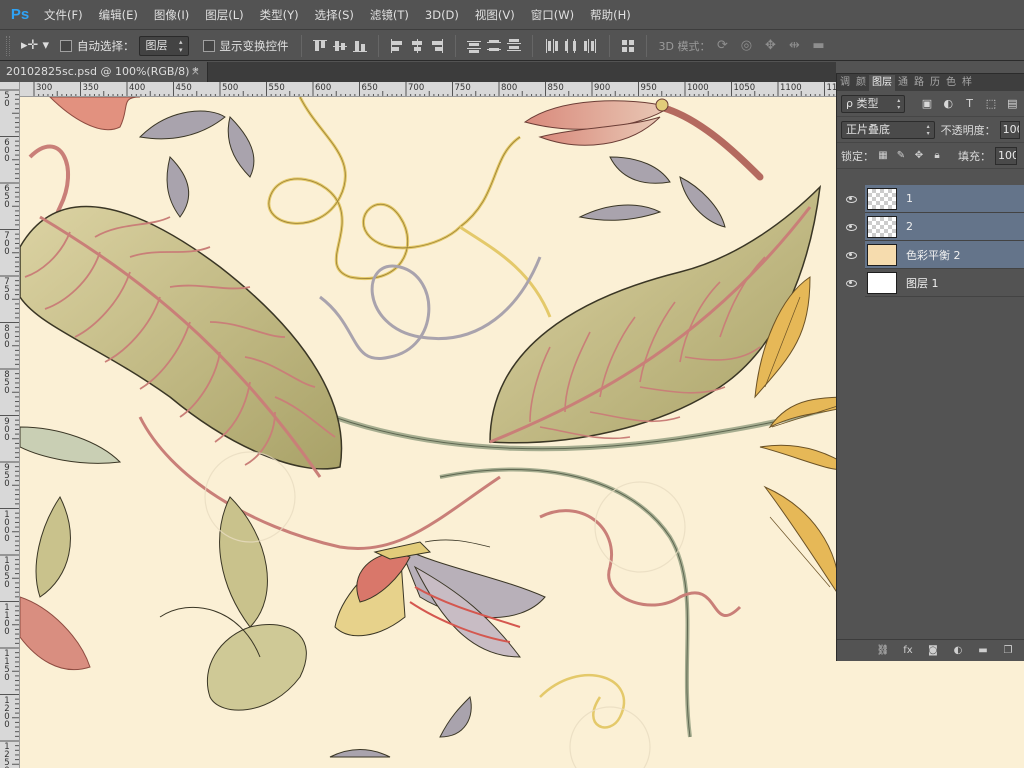 Image resolution: width=1024 pixels, height=768 pixels. Describe the element at coordinates (746, 46) in the screenshot. I see `3d-roll-icon: ◎` at that location.